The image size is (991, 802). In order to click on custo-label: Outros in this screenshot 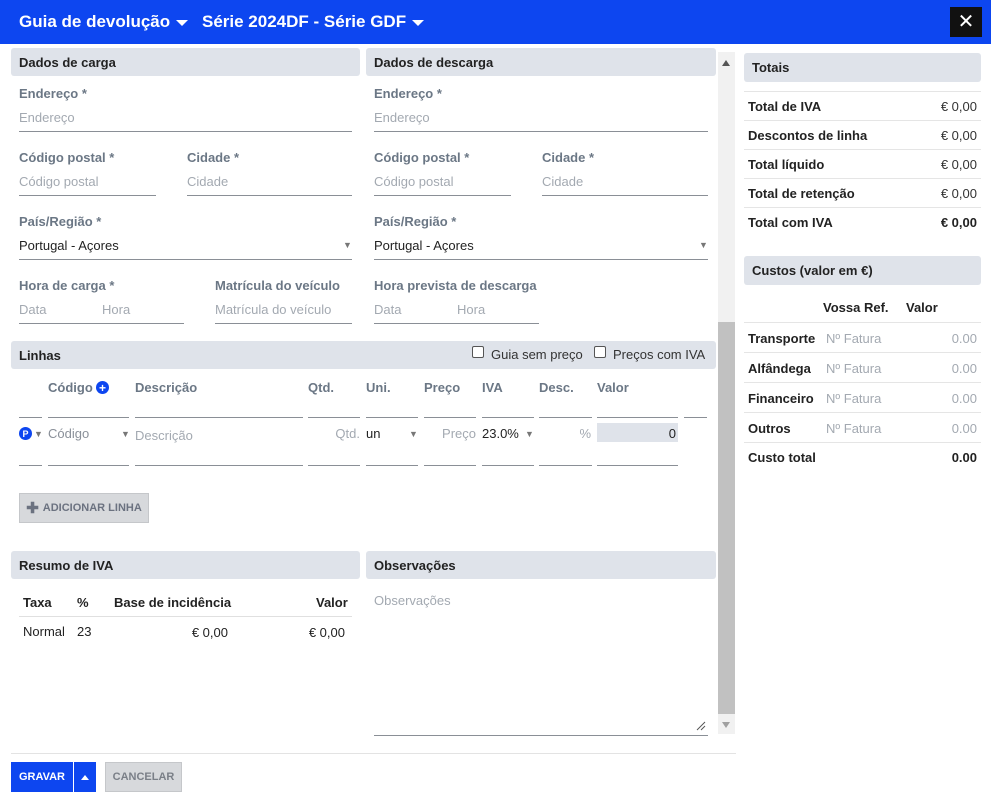, I will do `click(769, 428)`.